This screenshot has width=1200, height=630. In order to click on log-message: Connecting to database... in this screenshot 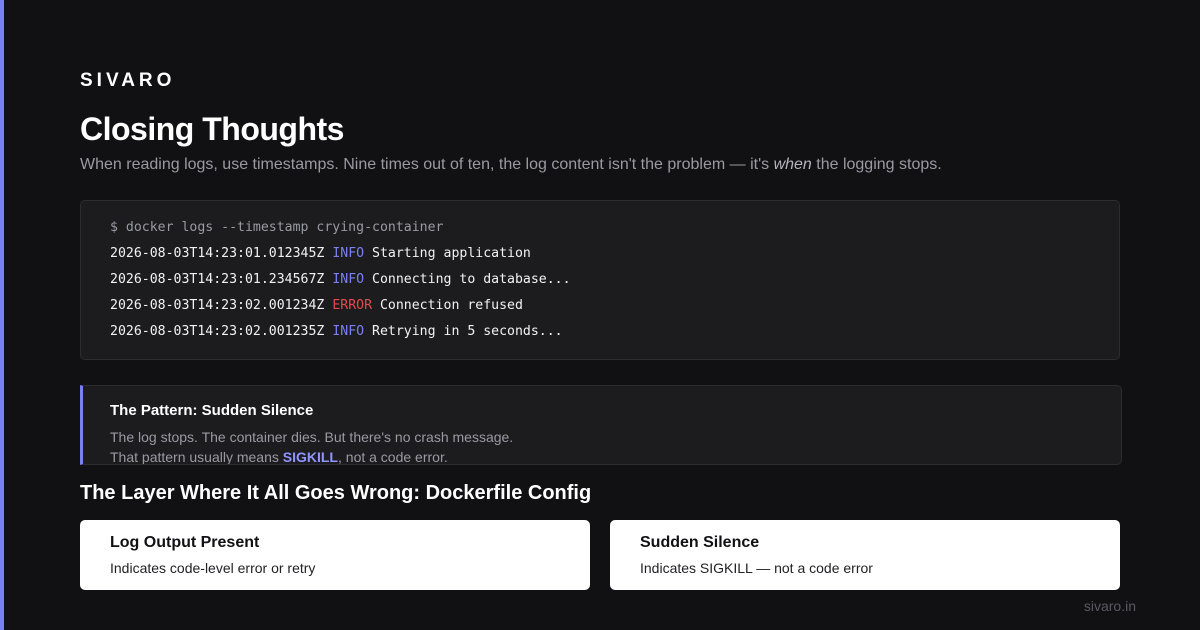, I will do `click(471, 279)`.